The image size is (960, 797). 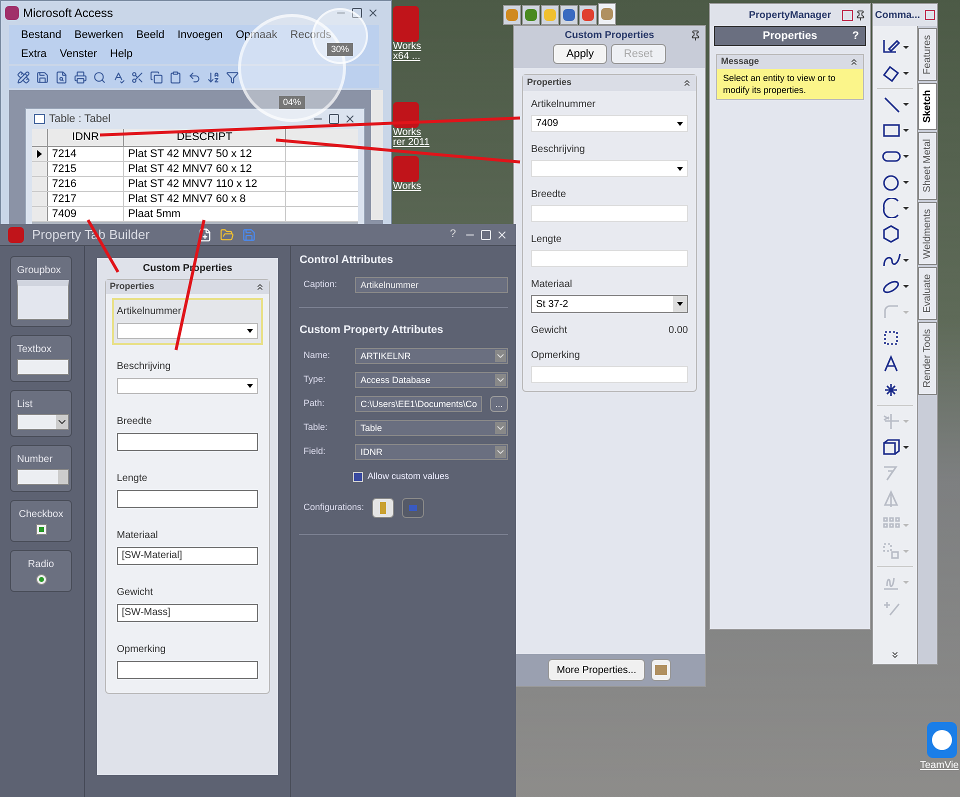 I want to click on vertical-tab: Sheet Metal, so click(x=927, y=166).